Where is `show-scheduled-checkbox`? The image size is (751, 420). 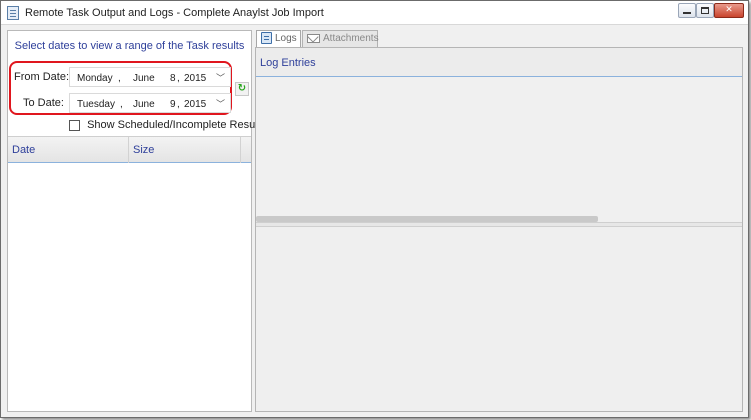
show-scheduled-checkbox is located at coordinates (74, 125).